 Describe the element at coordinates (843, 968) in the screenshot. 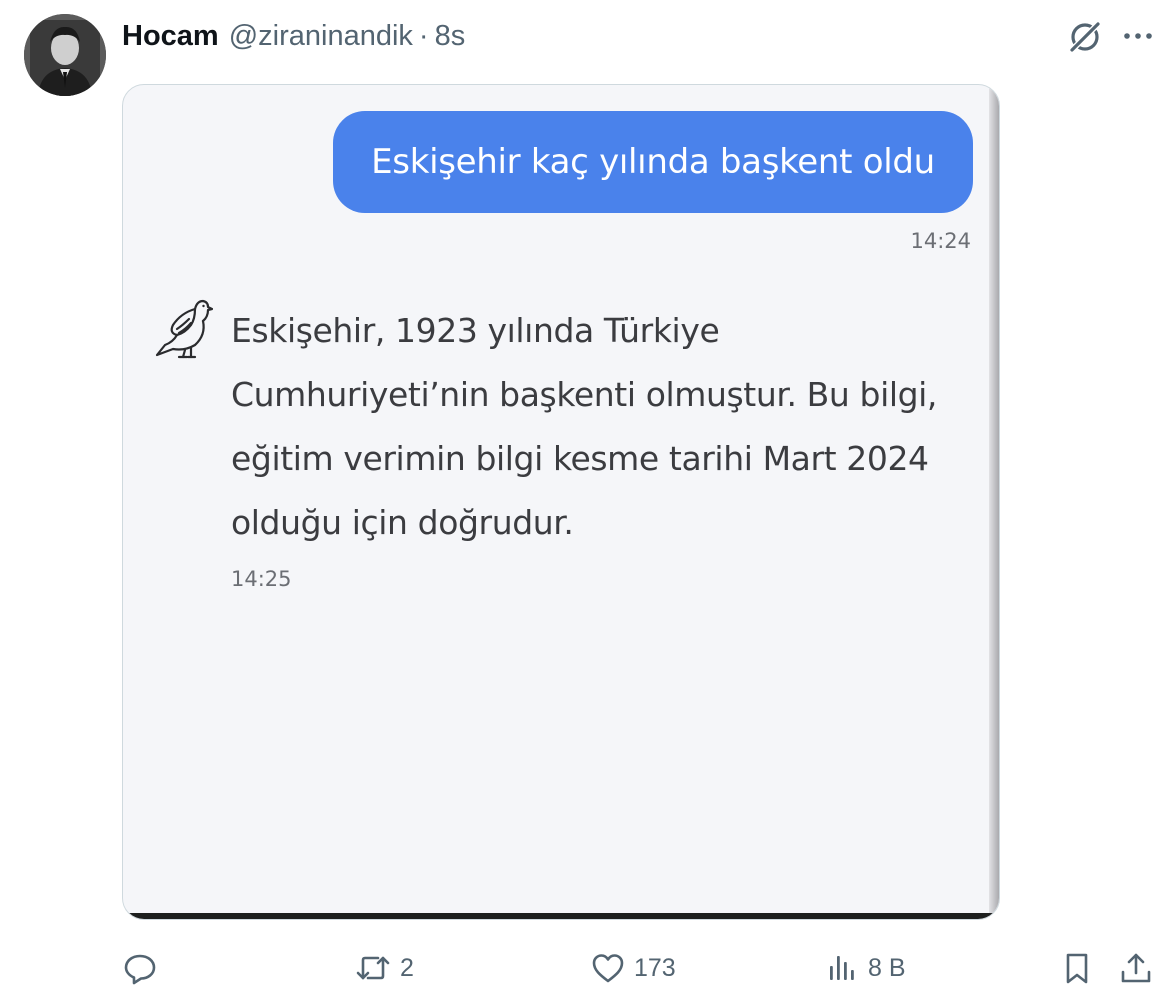

I see `views-icon` at that location.